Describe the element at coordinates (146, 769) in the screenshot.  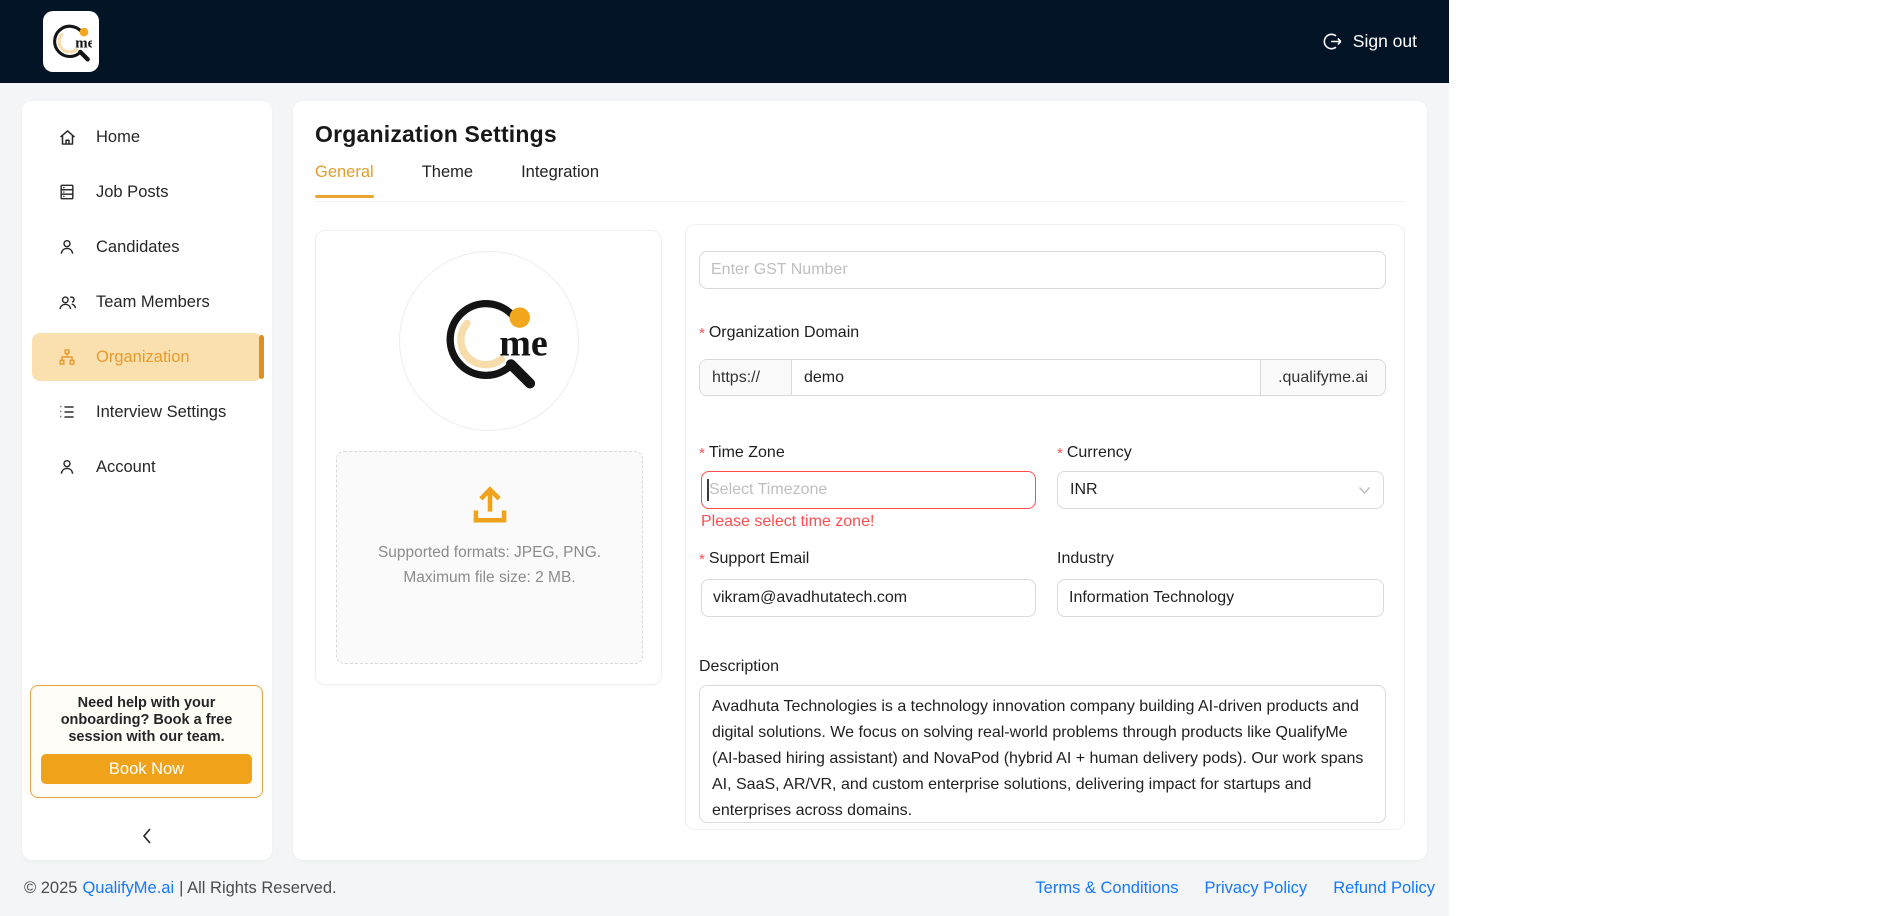
I see `book-now-button: Book Now` at that location.